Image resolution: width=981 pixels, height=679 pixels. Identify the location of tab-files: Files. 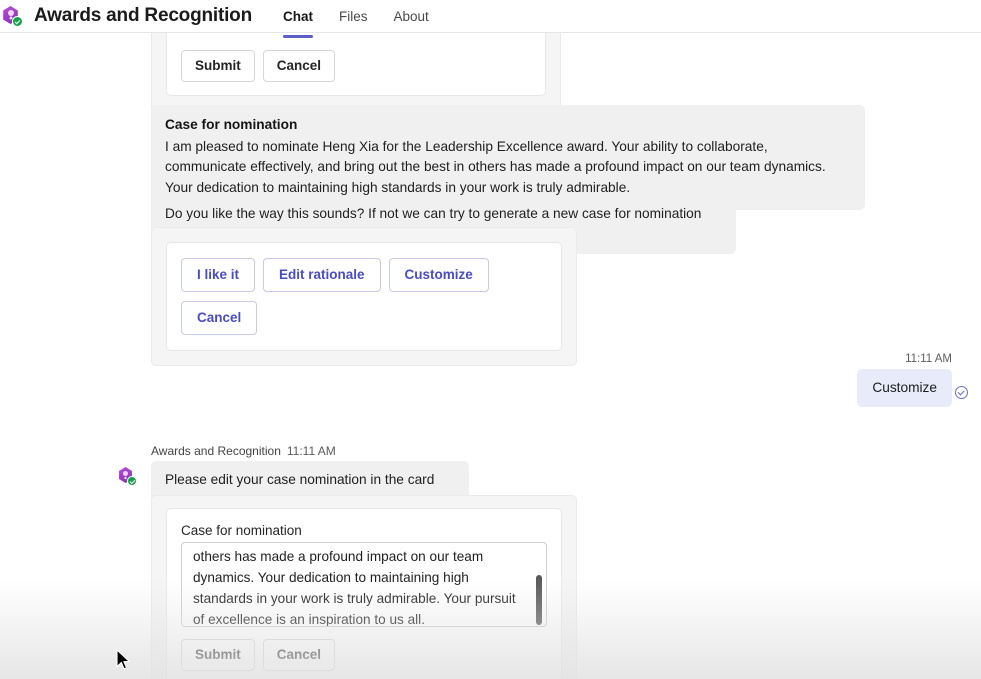
(353, 16).